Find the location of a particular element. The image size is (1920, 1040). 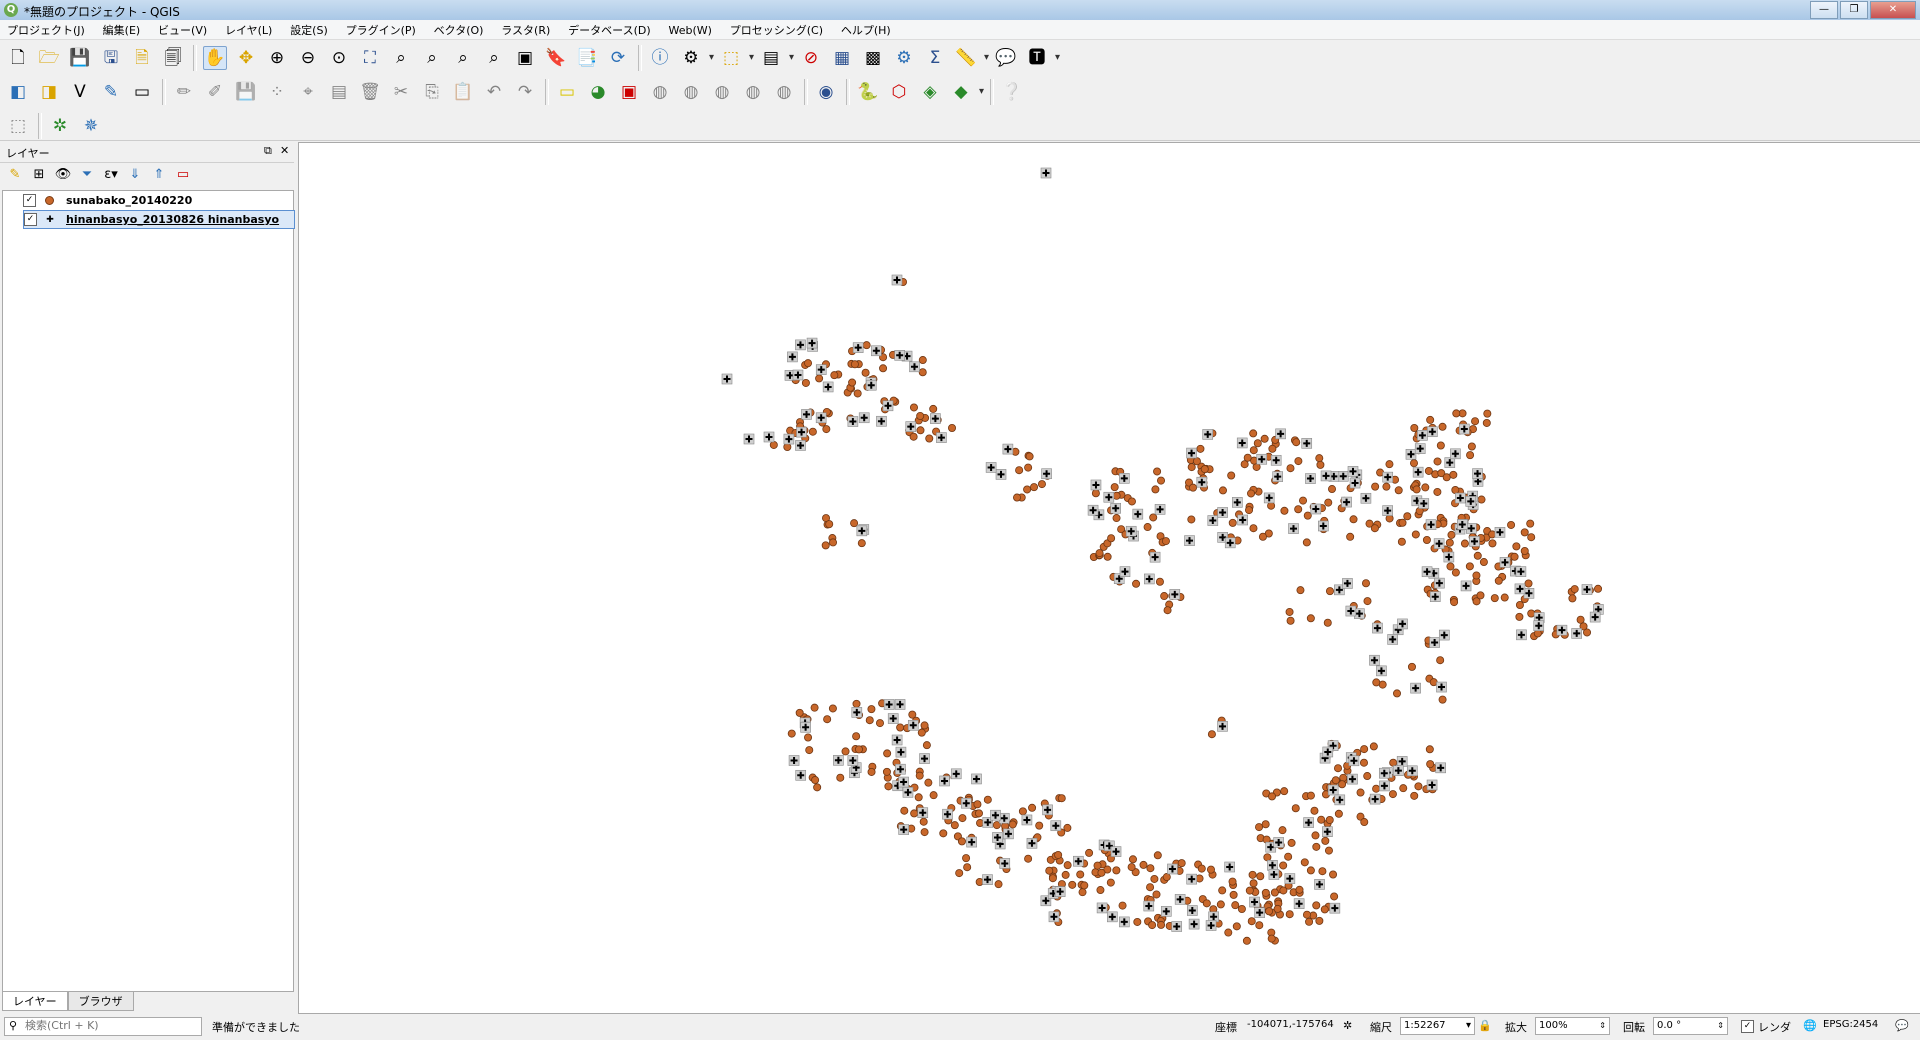

geometry-checker-icon: ⬡ is located at coordinates (899, 92).